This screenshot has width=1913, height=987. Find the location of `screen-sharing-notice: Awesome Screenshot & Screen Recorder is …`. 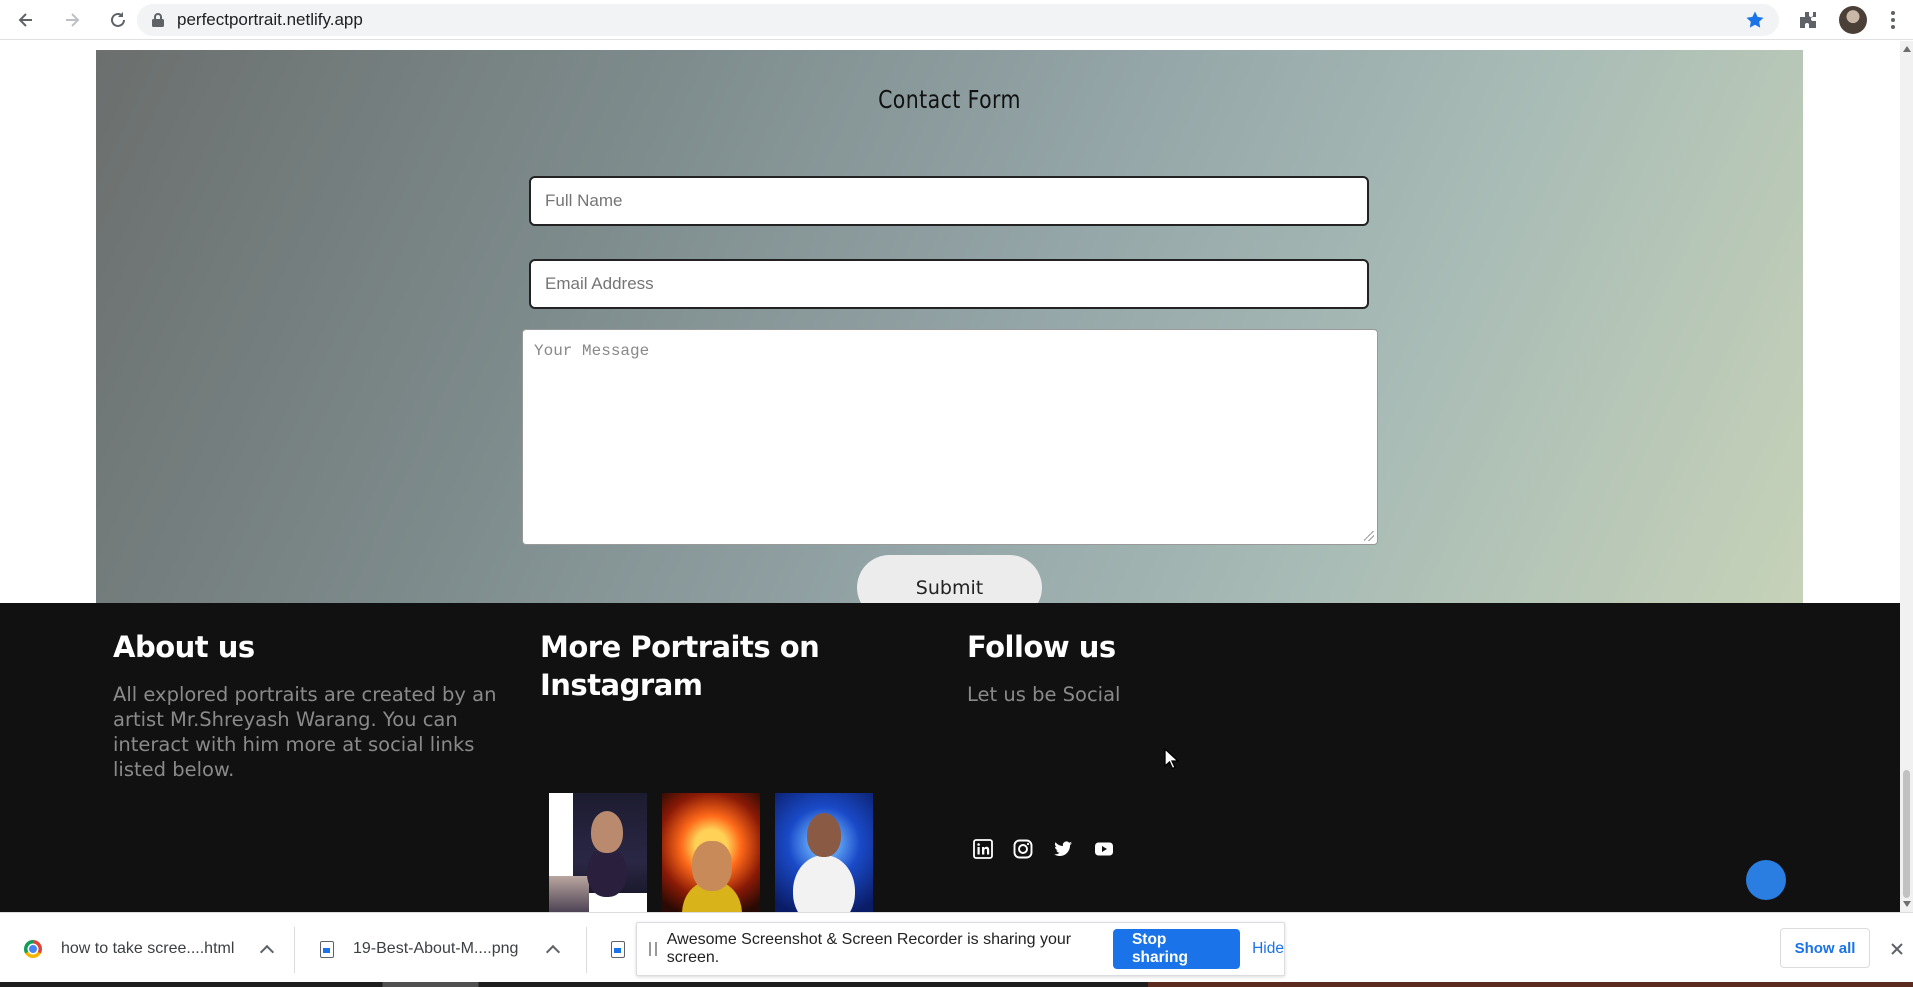

screen-sharing-notice: Awesome Screenshot & Screen Recorder is … is located at coordinates (960, 949).